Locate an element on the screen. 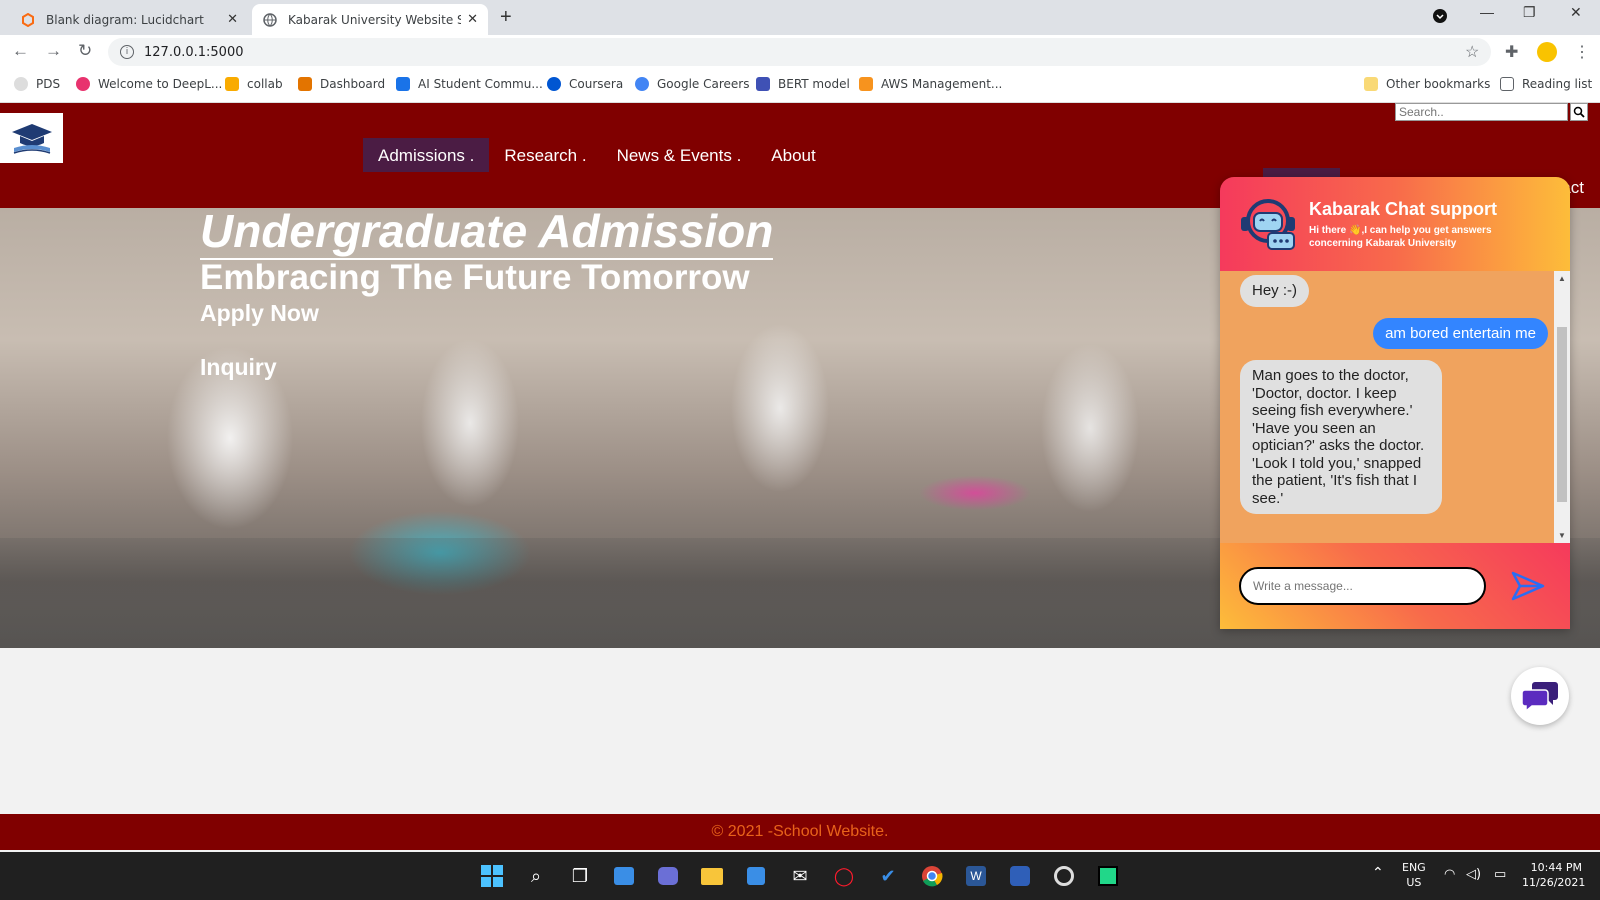  chat-footer is located at coordinates (1395, 586).